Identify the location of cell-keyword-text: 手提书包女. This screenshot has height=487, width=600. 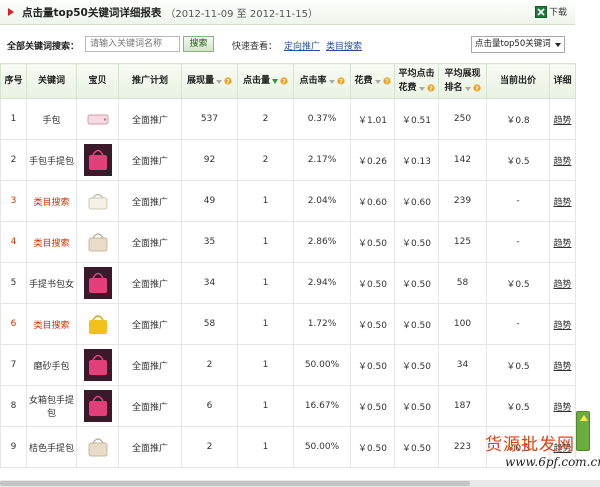
(51, 284).